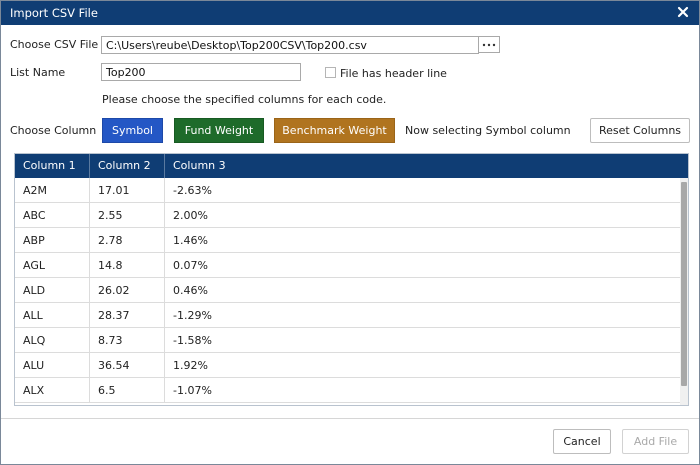 The image size is (700, 465). What do you see at coordinates (347, 390) in the screenshot?
I see `table-row: ALX 6.5 -1.07%` at bounding box center [347, 390].